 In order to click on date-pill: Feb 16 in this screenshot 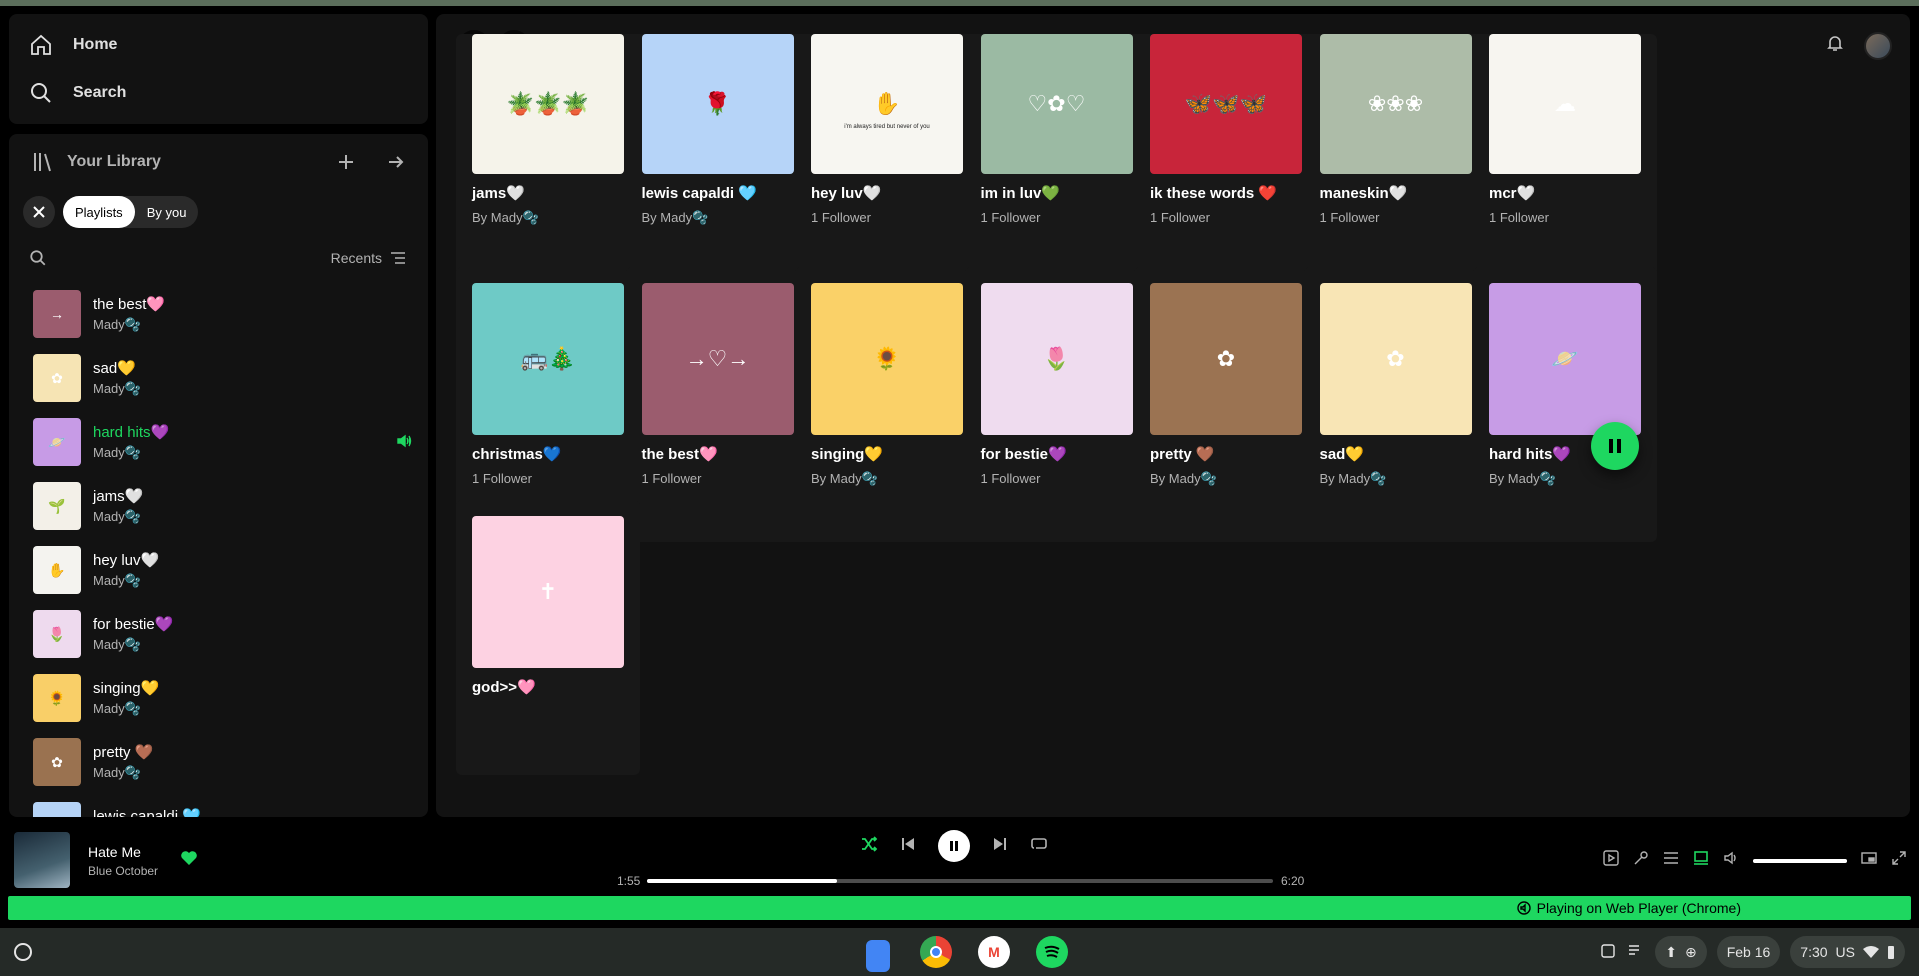, I will do `click(1748, 952)`.